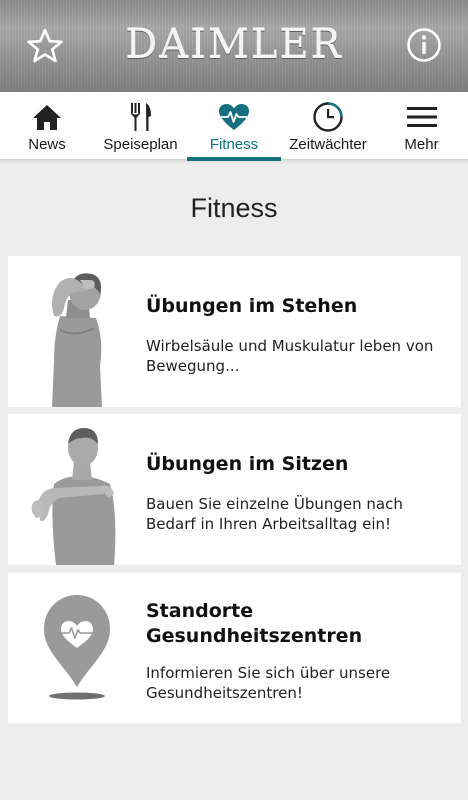 This screenshot has width=468, height=800. Describe the element at coordinates (73, 496) in the screenshot. I see `seated-stretch-figure` at that location.